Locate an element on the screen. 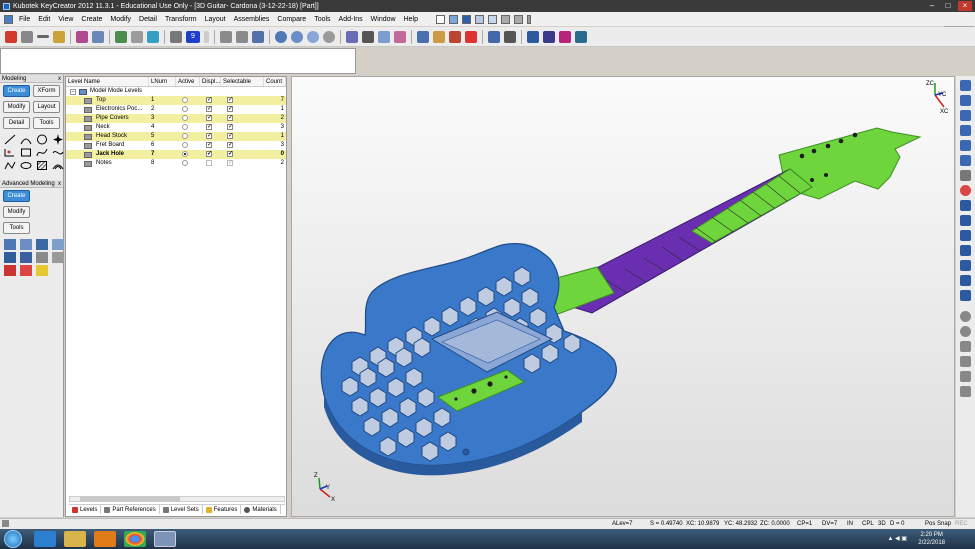 This screenshot has height=549, width=975. triangle-icon is located at coordinates (27, 36).